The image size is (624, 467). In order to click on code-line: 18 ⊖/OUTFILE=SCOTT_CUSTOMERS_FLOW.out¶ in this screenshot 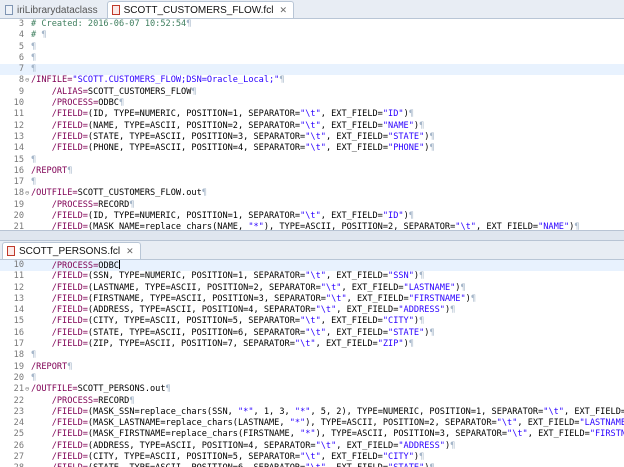, I will do `click(312, 193)`.